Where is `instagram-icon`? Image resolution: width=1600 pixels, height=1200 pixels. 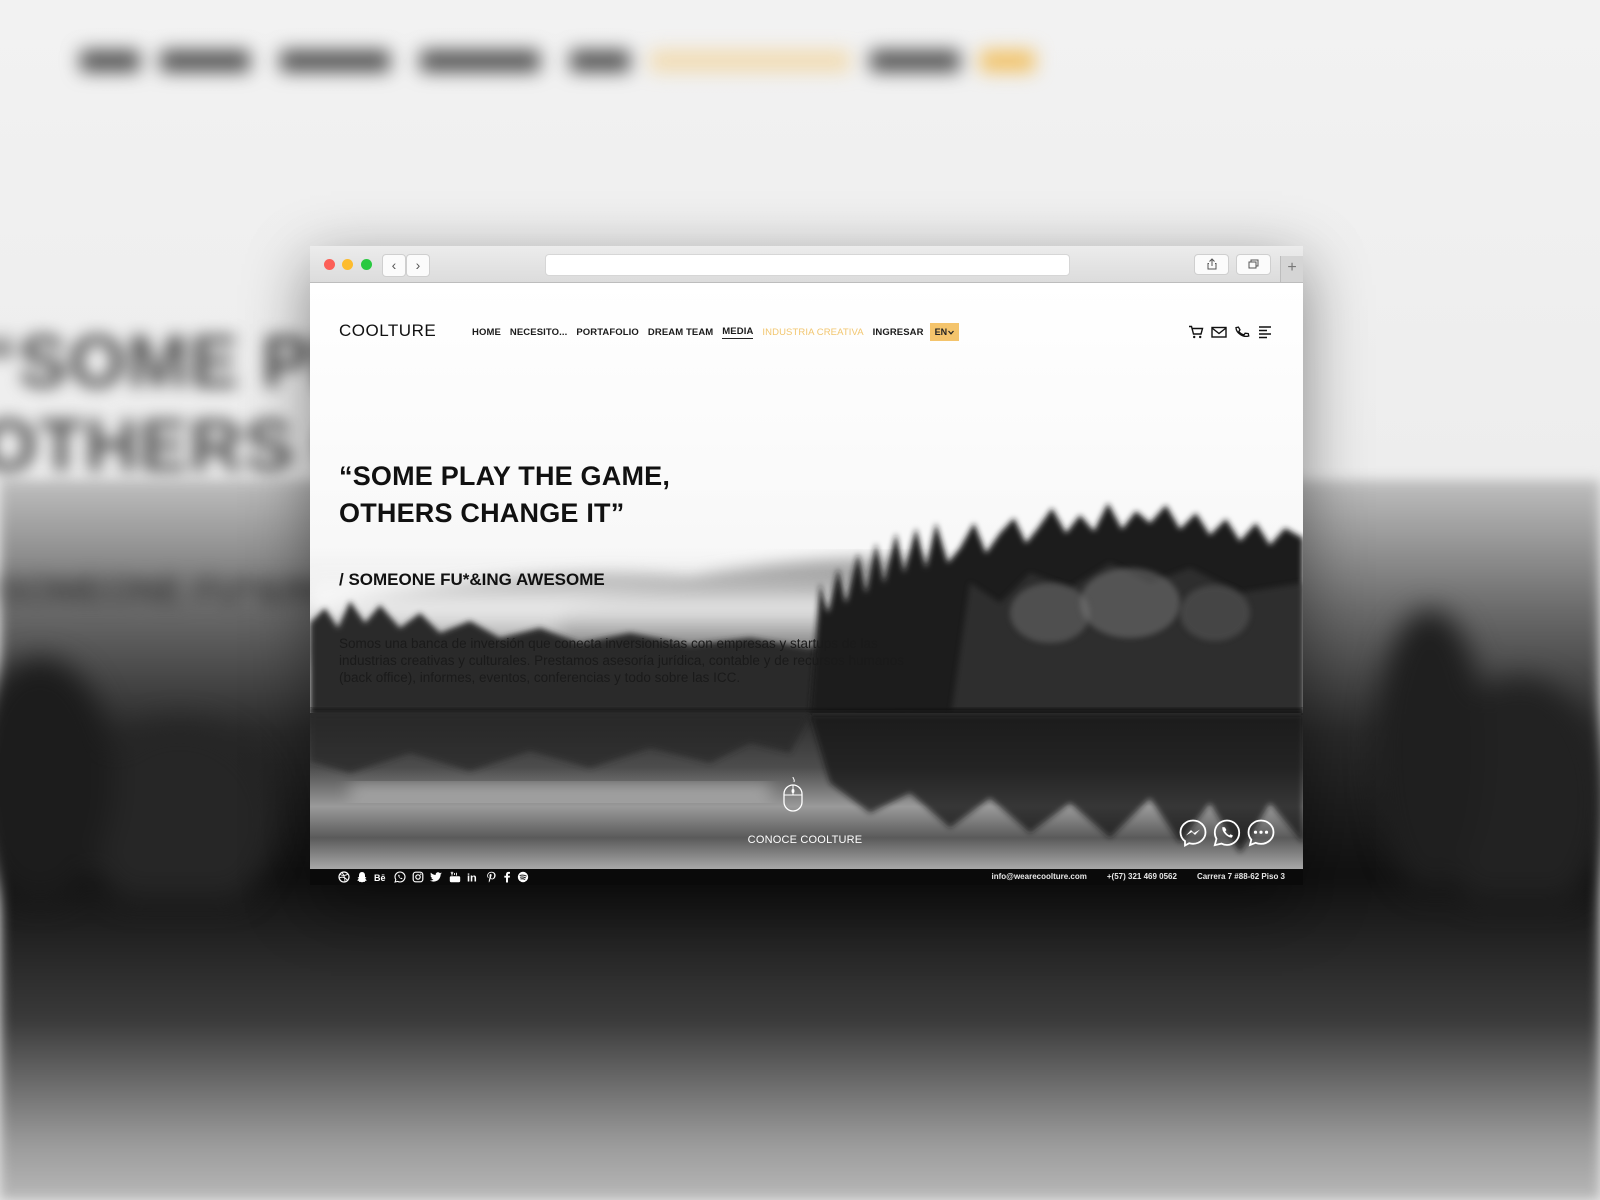 instagram-icon is located at coordinates (418, 877).